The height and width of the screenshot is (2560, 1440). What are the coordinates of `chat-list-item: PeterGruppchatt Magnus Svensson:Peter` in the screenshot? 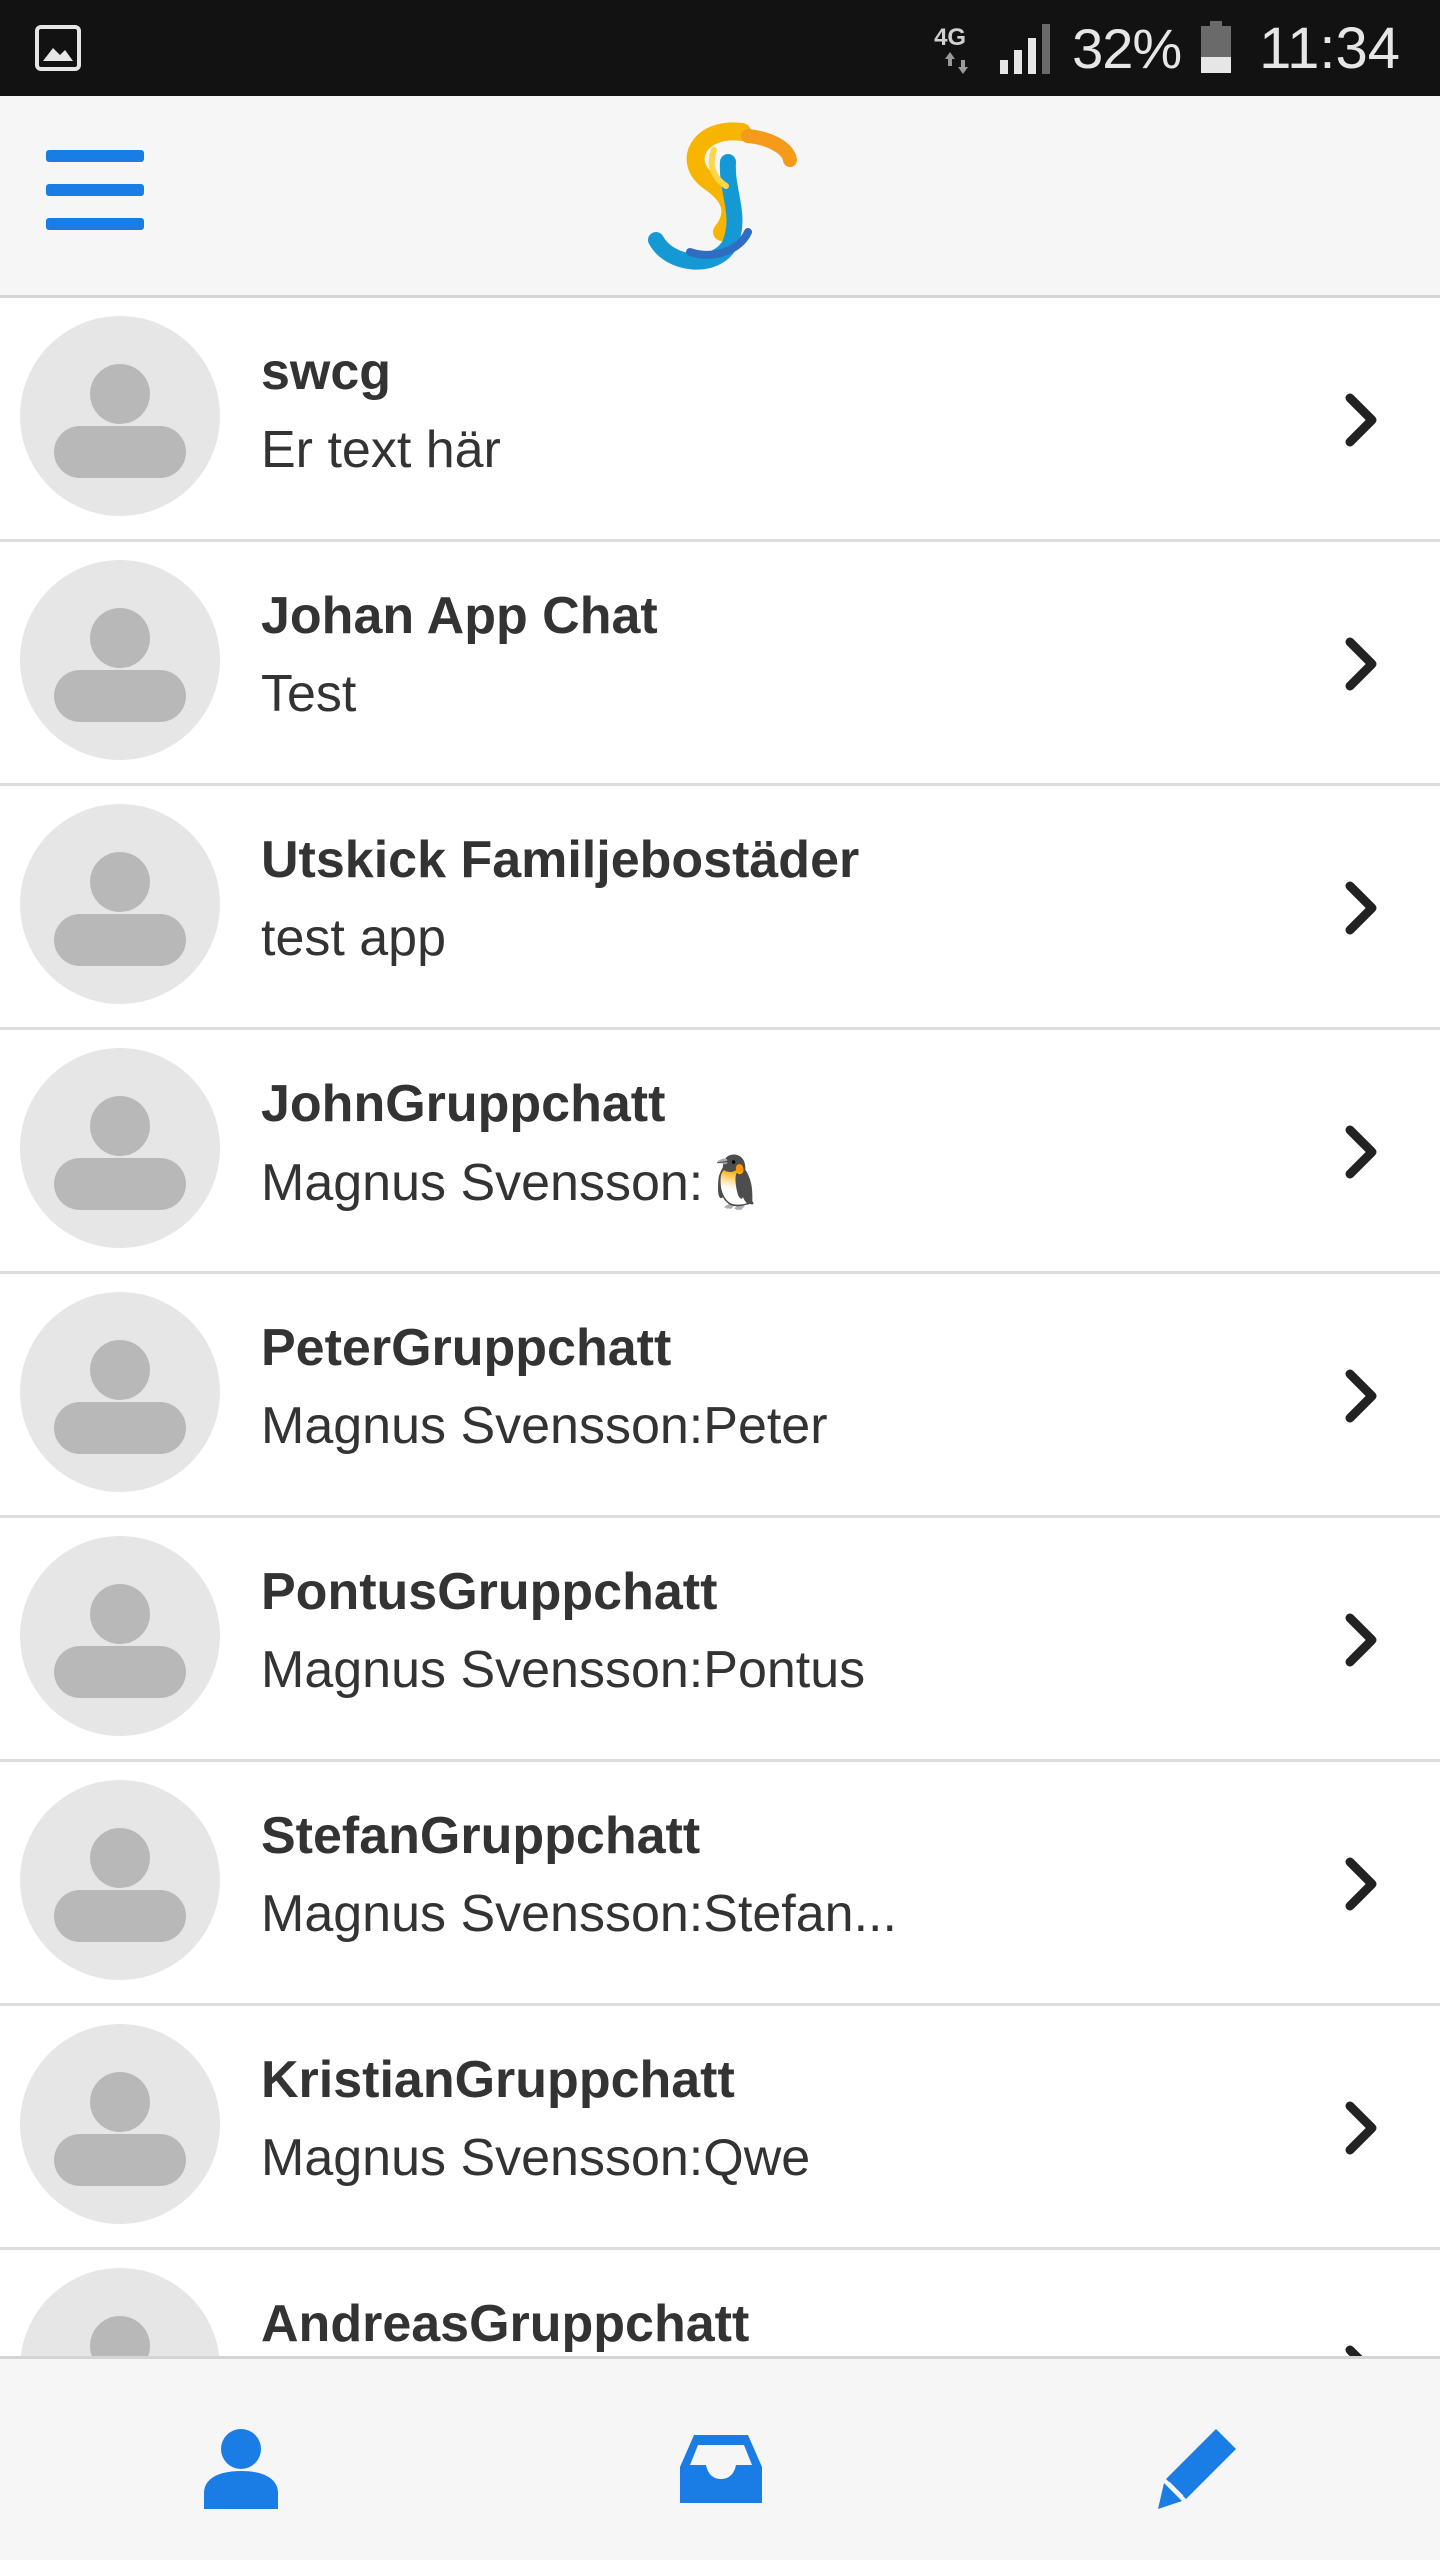 It's located at (720, 1396).